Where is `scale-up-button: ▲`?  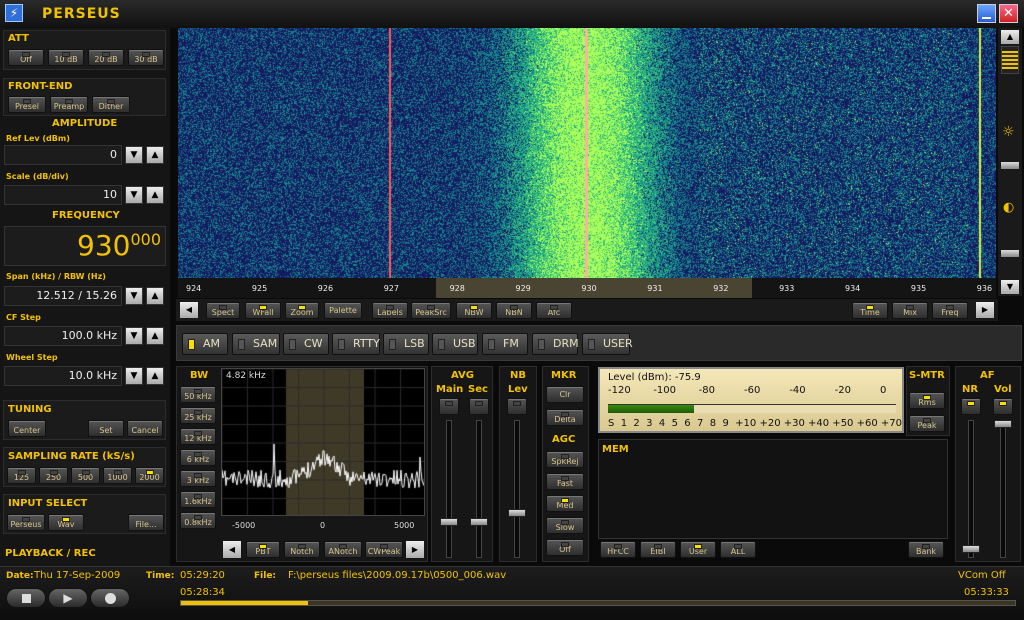
scale-up-button: ▲ is located at coordinates (155, 195).